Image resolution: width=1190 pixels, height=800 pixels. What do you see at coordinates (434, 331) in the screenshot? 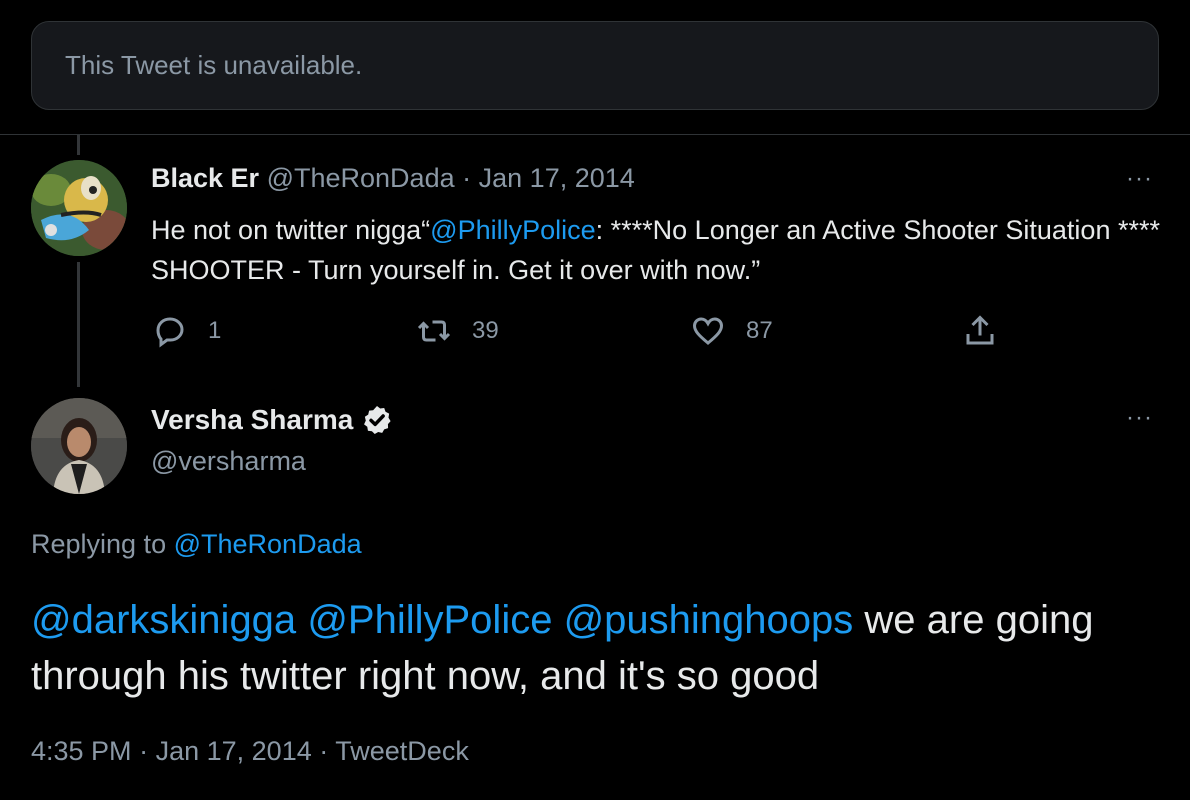
I see `retweet-icon` at bounding box center [434, 331].